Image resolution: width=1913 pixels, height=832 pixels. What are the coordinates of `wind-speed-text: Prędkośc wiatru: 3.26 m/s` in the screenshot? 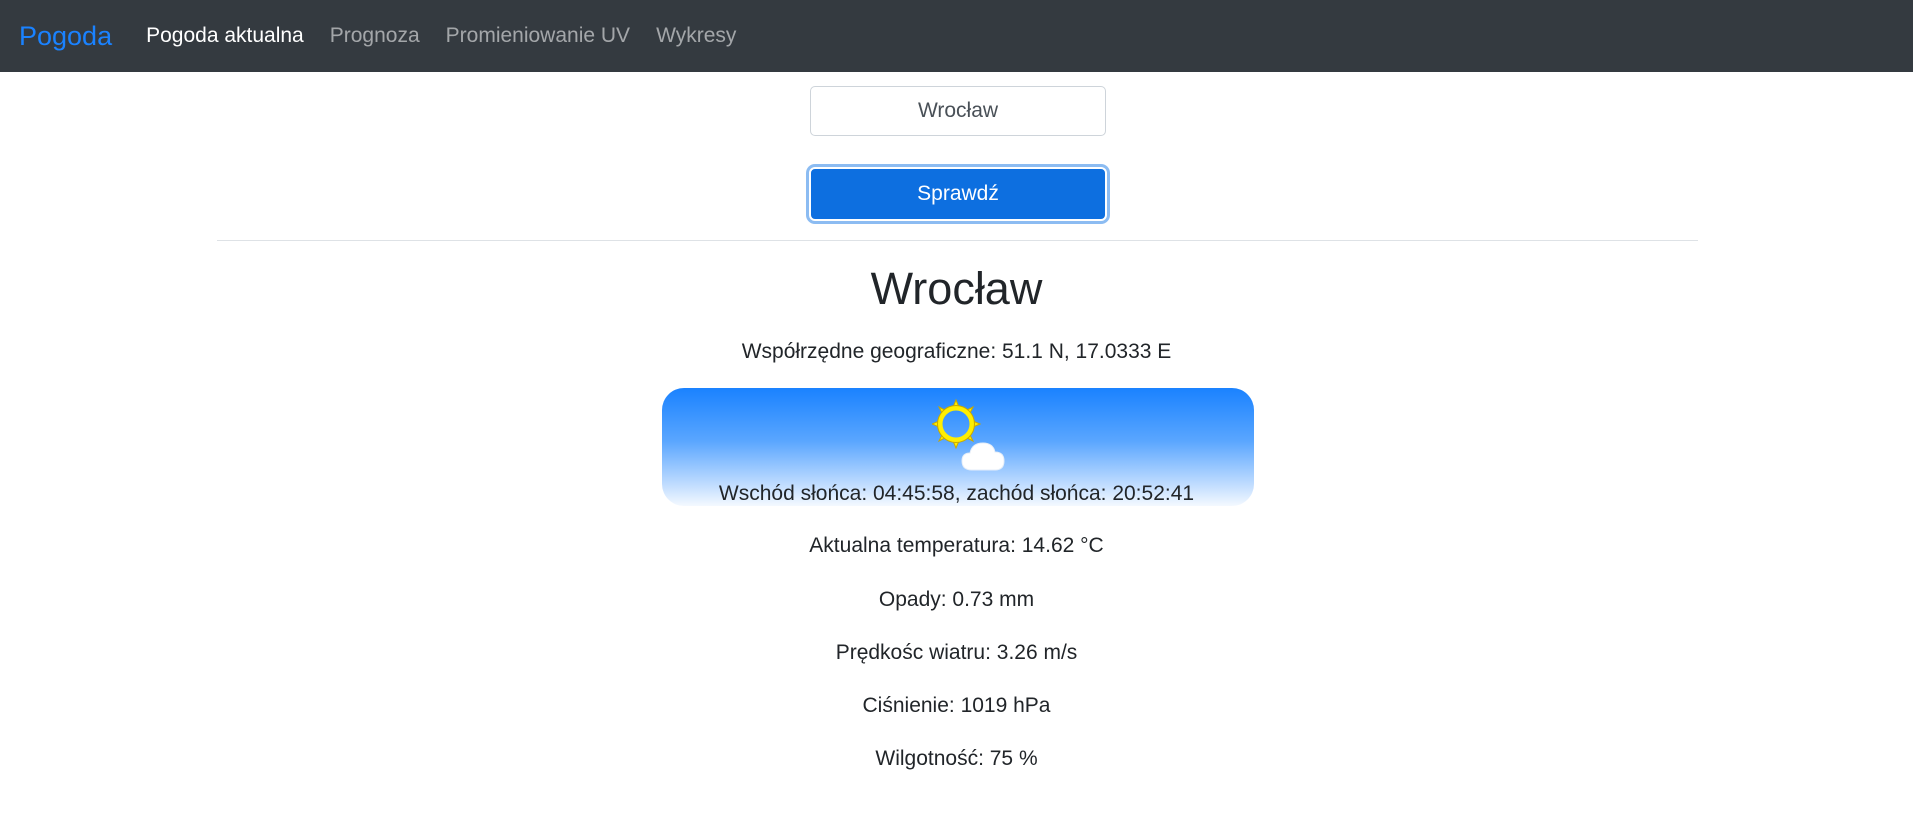 It's located at (956, 652).